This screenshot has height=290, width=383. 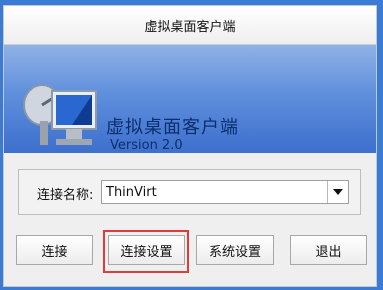 I want to click on brand-title: 虚拟桌面客户端, so click(x=172, y=127).